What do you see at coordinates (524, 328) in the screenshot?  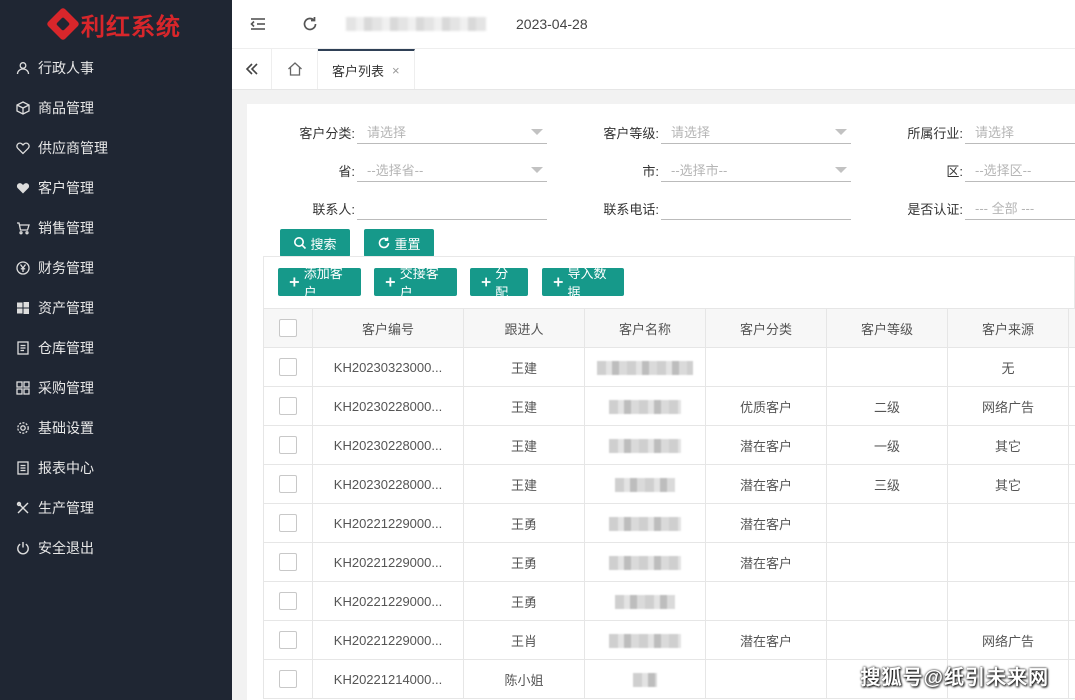 I see `header-owner: 跟进人` at bounding box center [524, 328].